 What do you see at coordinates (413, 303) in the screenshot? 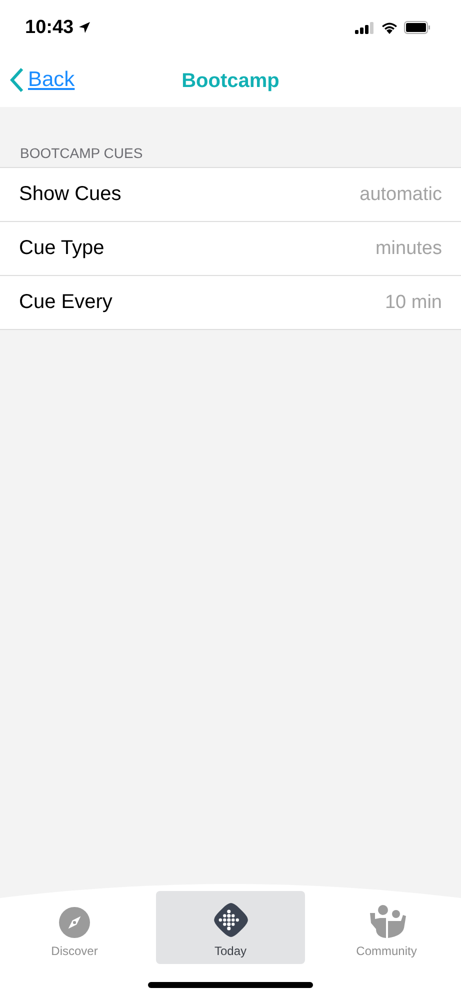
I see `row-value: 10 min` at bounding box center [413, 303].